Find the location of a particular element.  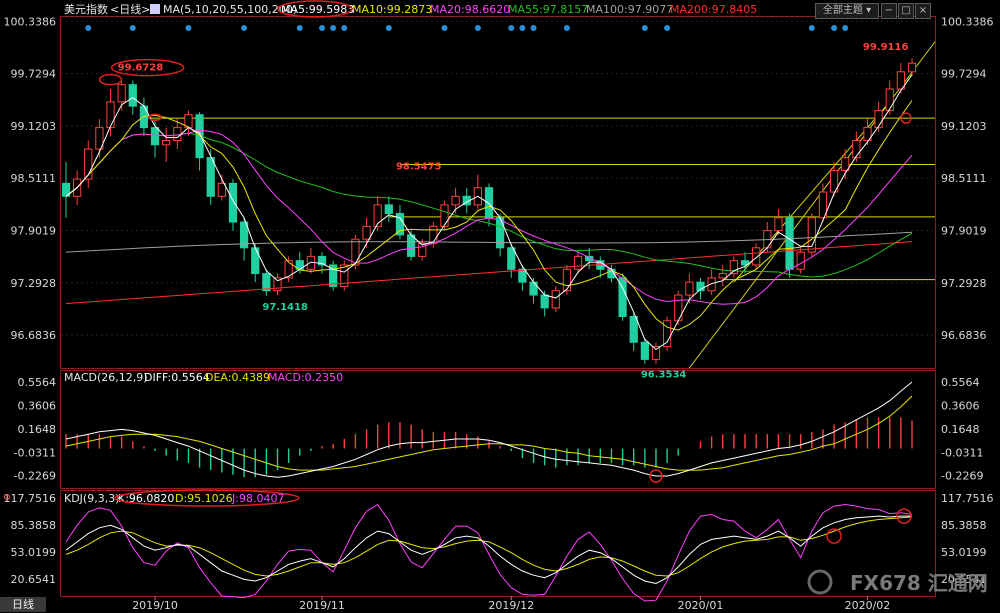

kdj-tick-label-right: 85.3858 is located at coordinates (964, 525).